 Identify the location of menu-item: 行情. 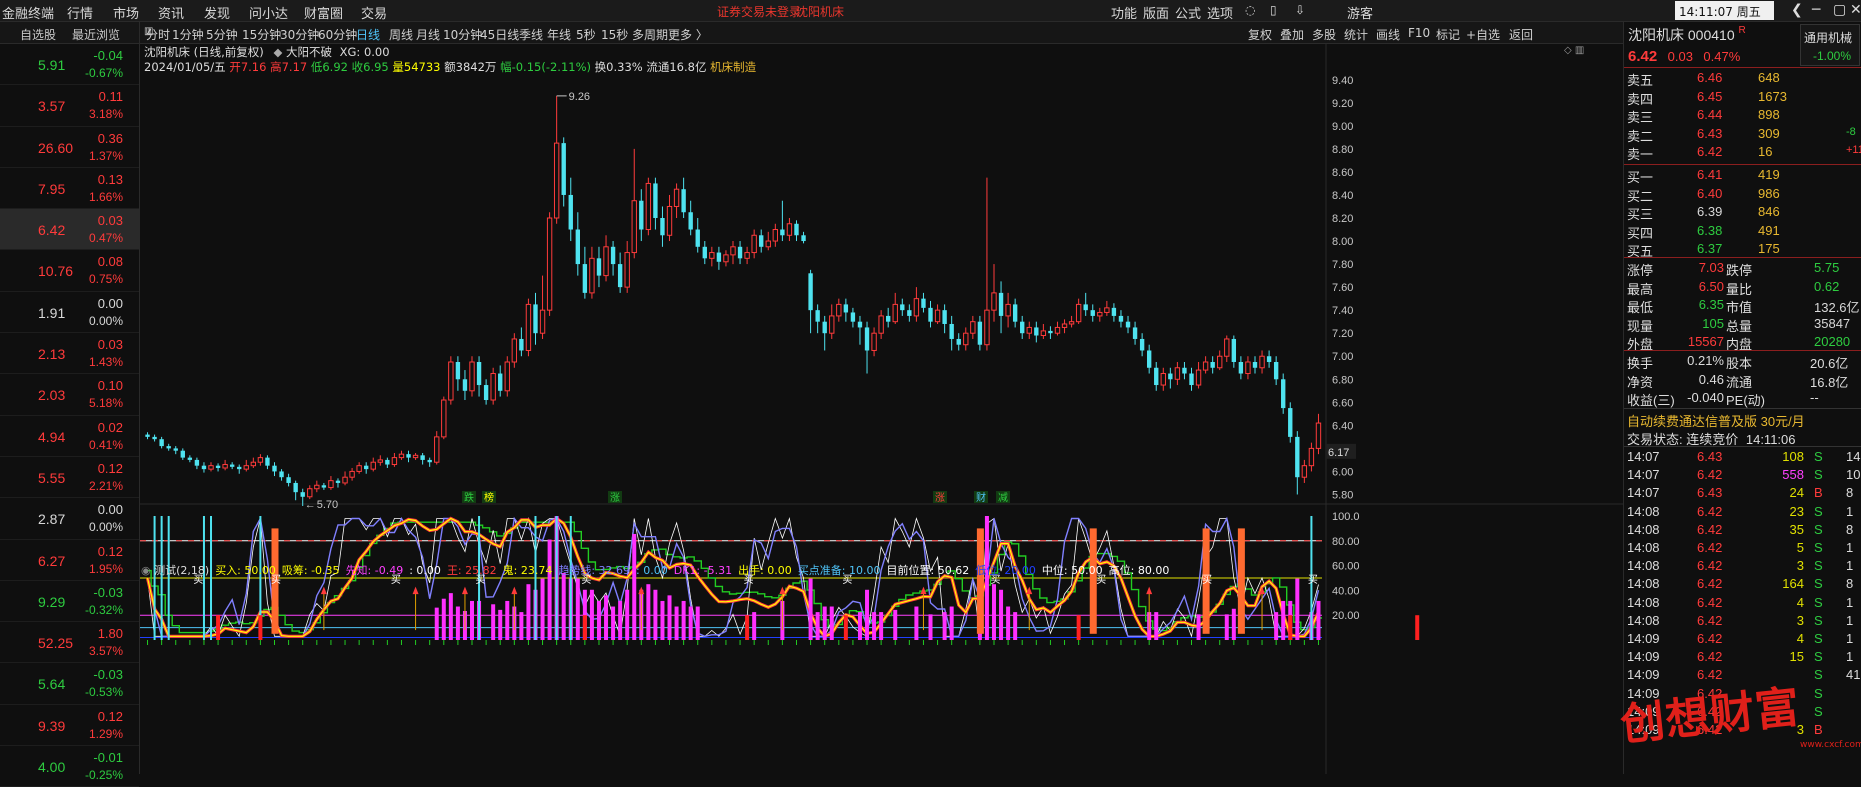
(80, 12).